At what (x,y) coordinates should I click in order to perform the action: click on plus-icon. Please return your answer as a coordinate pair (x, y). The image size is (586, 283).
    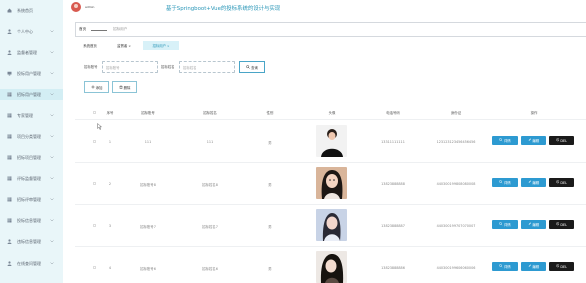
    Looking at the image, I should click on (93, 87).